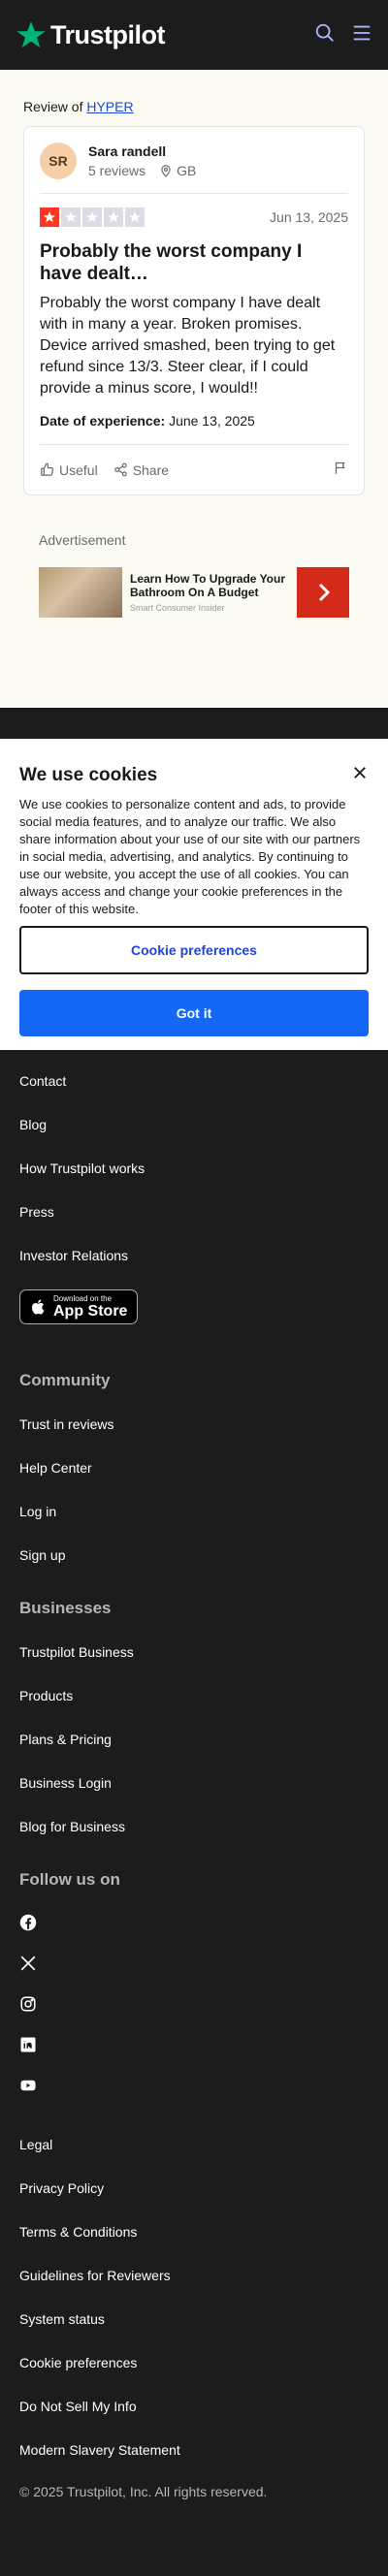  Describe the element at coordinates (69, 1879) in the screenshot. I see `follow-heading: Follow us on` at that location.